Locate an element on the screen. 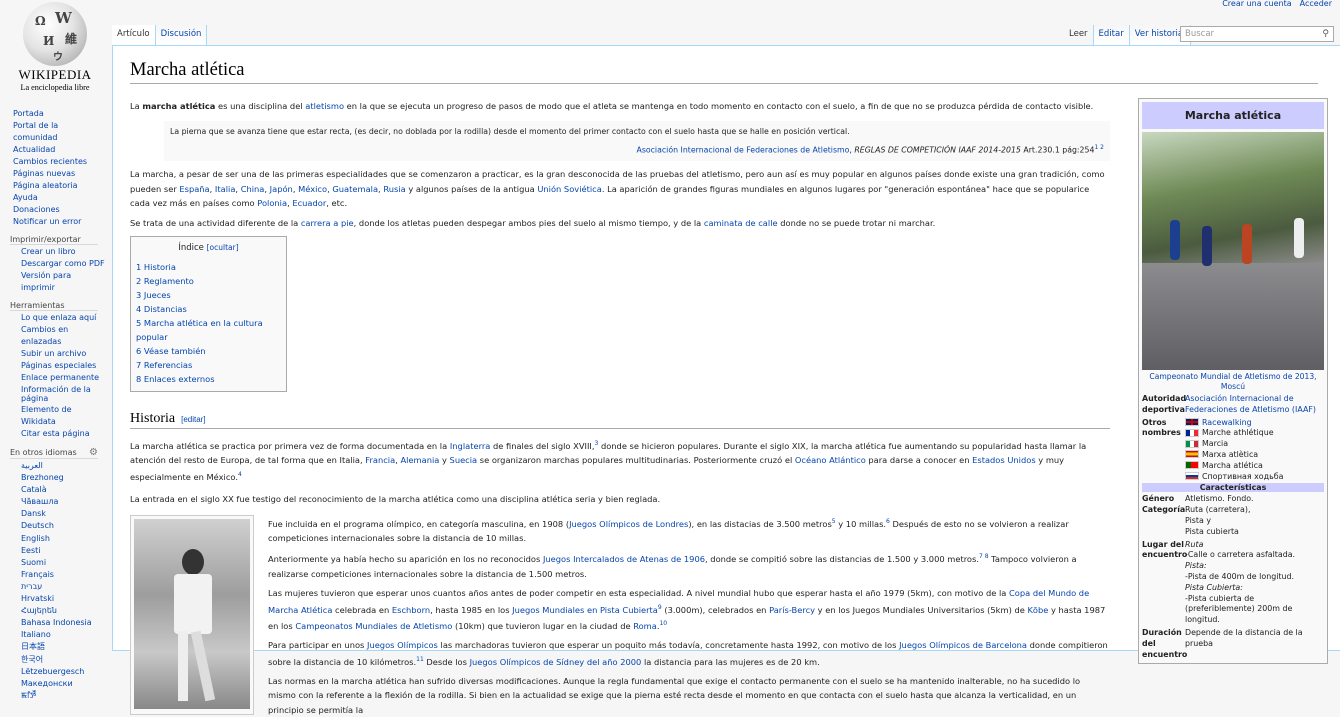 The height and width of the screenshot is (717, 1340). sidebar-item: Páginas especiales is located at coordinates (64, 366).